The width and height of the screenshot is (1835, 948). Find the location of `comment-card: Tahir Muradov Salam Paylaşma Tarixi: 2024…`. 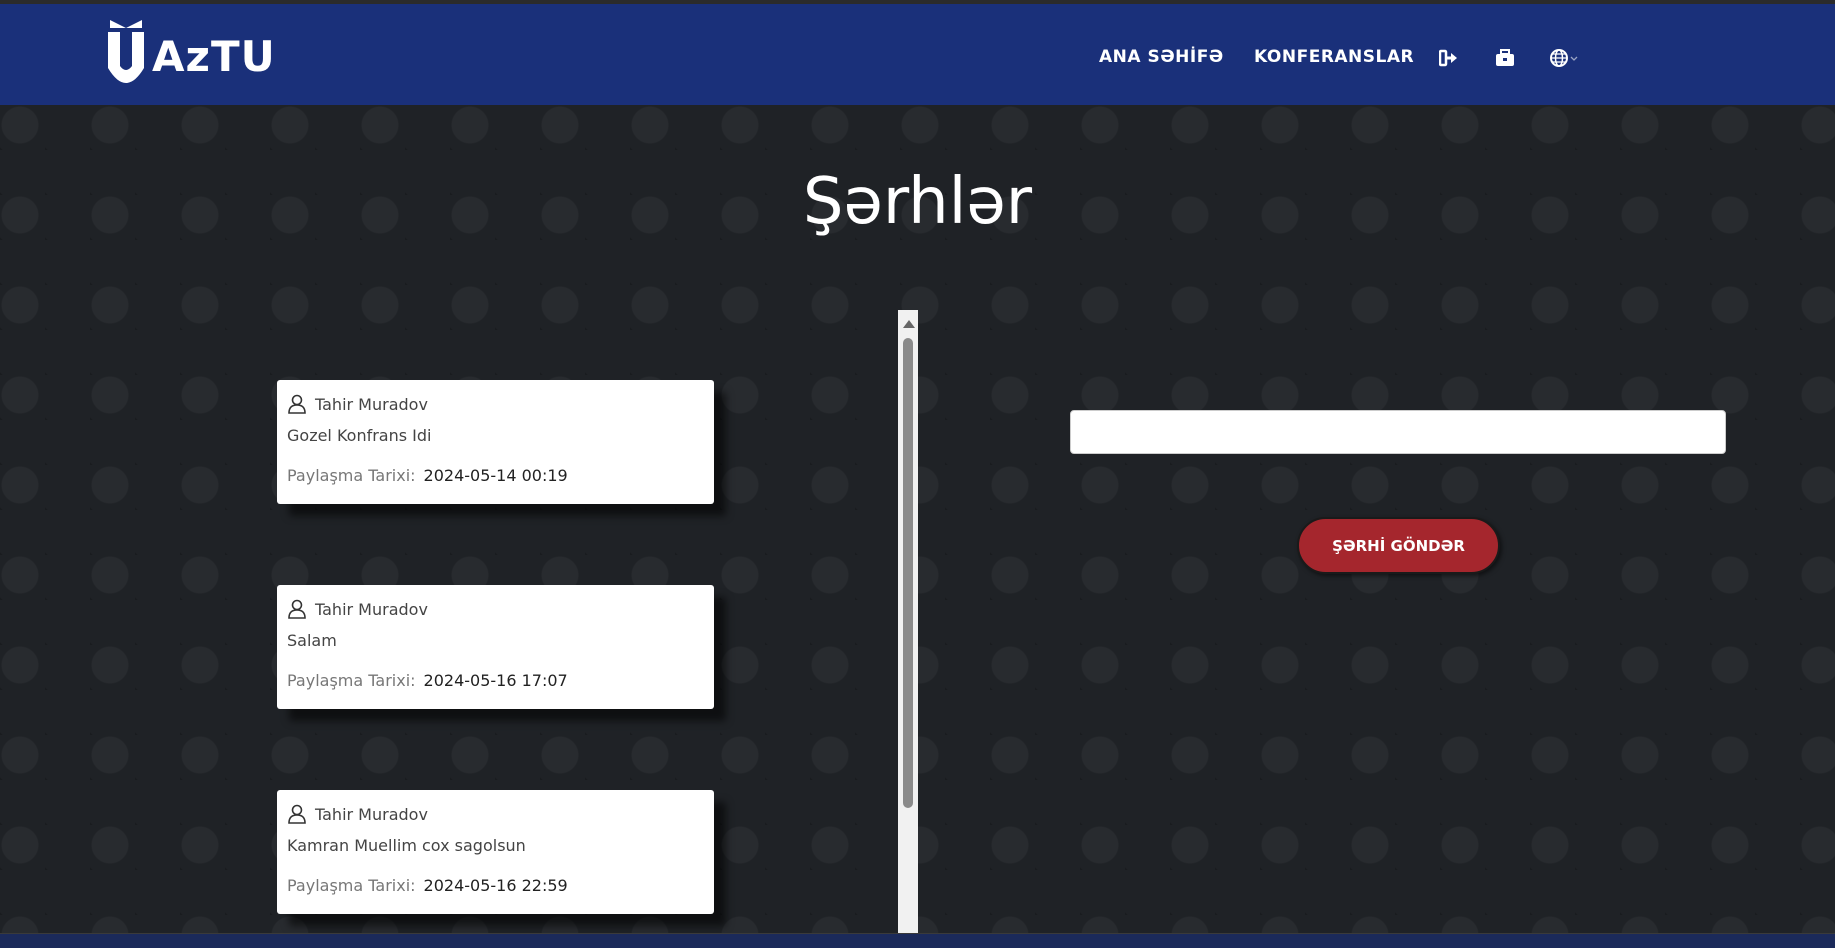

comment-card: Tahir Muradov Salam Paylaşma Tarixi: 2024… is located at coordinates (495, 647).